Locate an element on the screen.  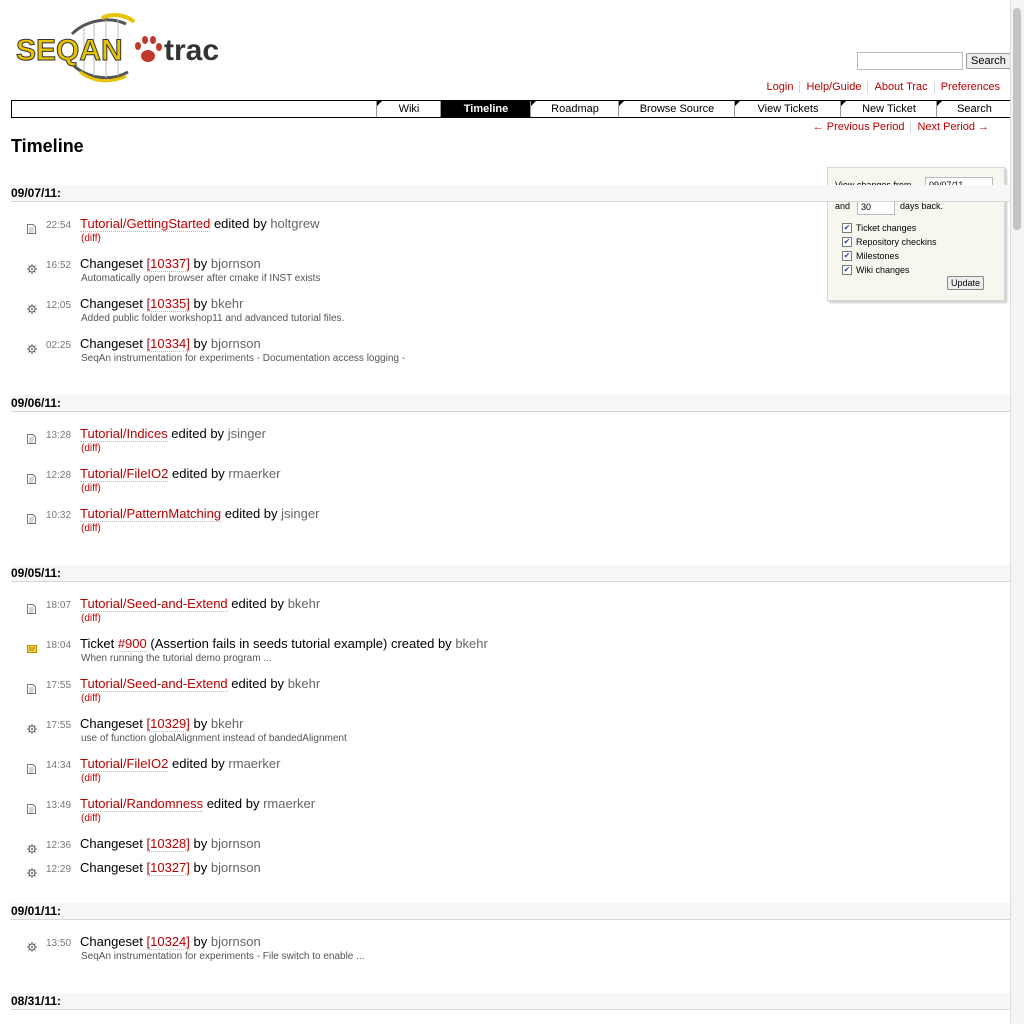
day-header: 09/01/11: is located at coordinates (511, 911).